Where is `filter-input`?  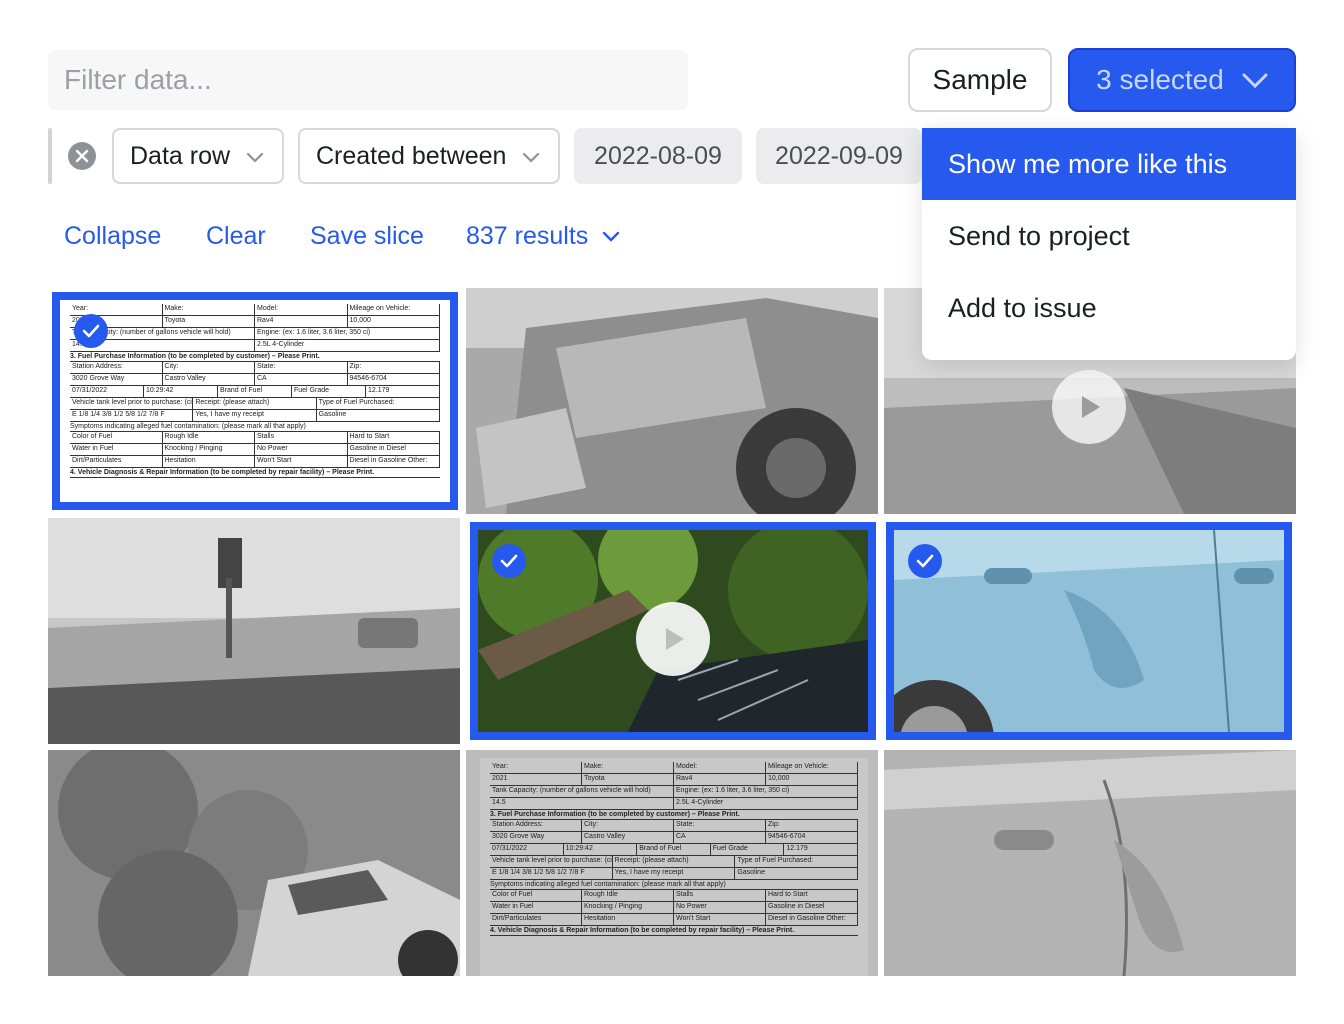 filter-input is located at coordinates (368, 80).